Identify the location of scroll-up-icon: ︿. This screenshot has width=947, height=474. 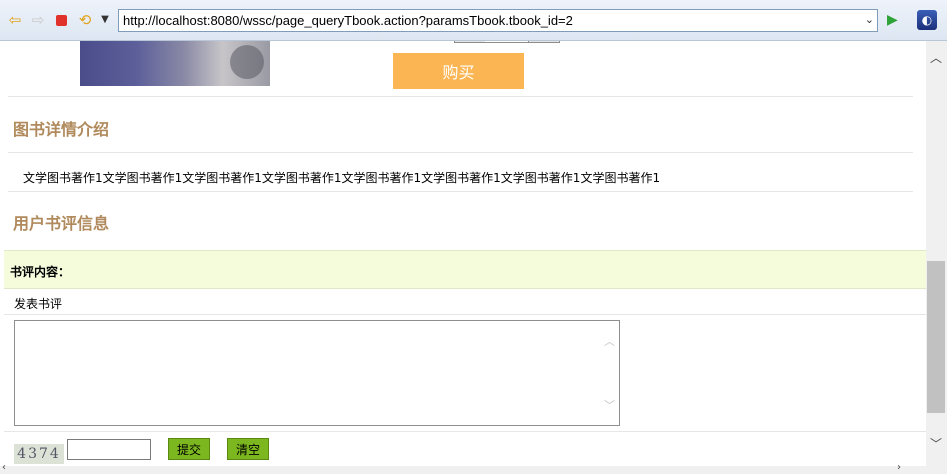
(936, 57).